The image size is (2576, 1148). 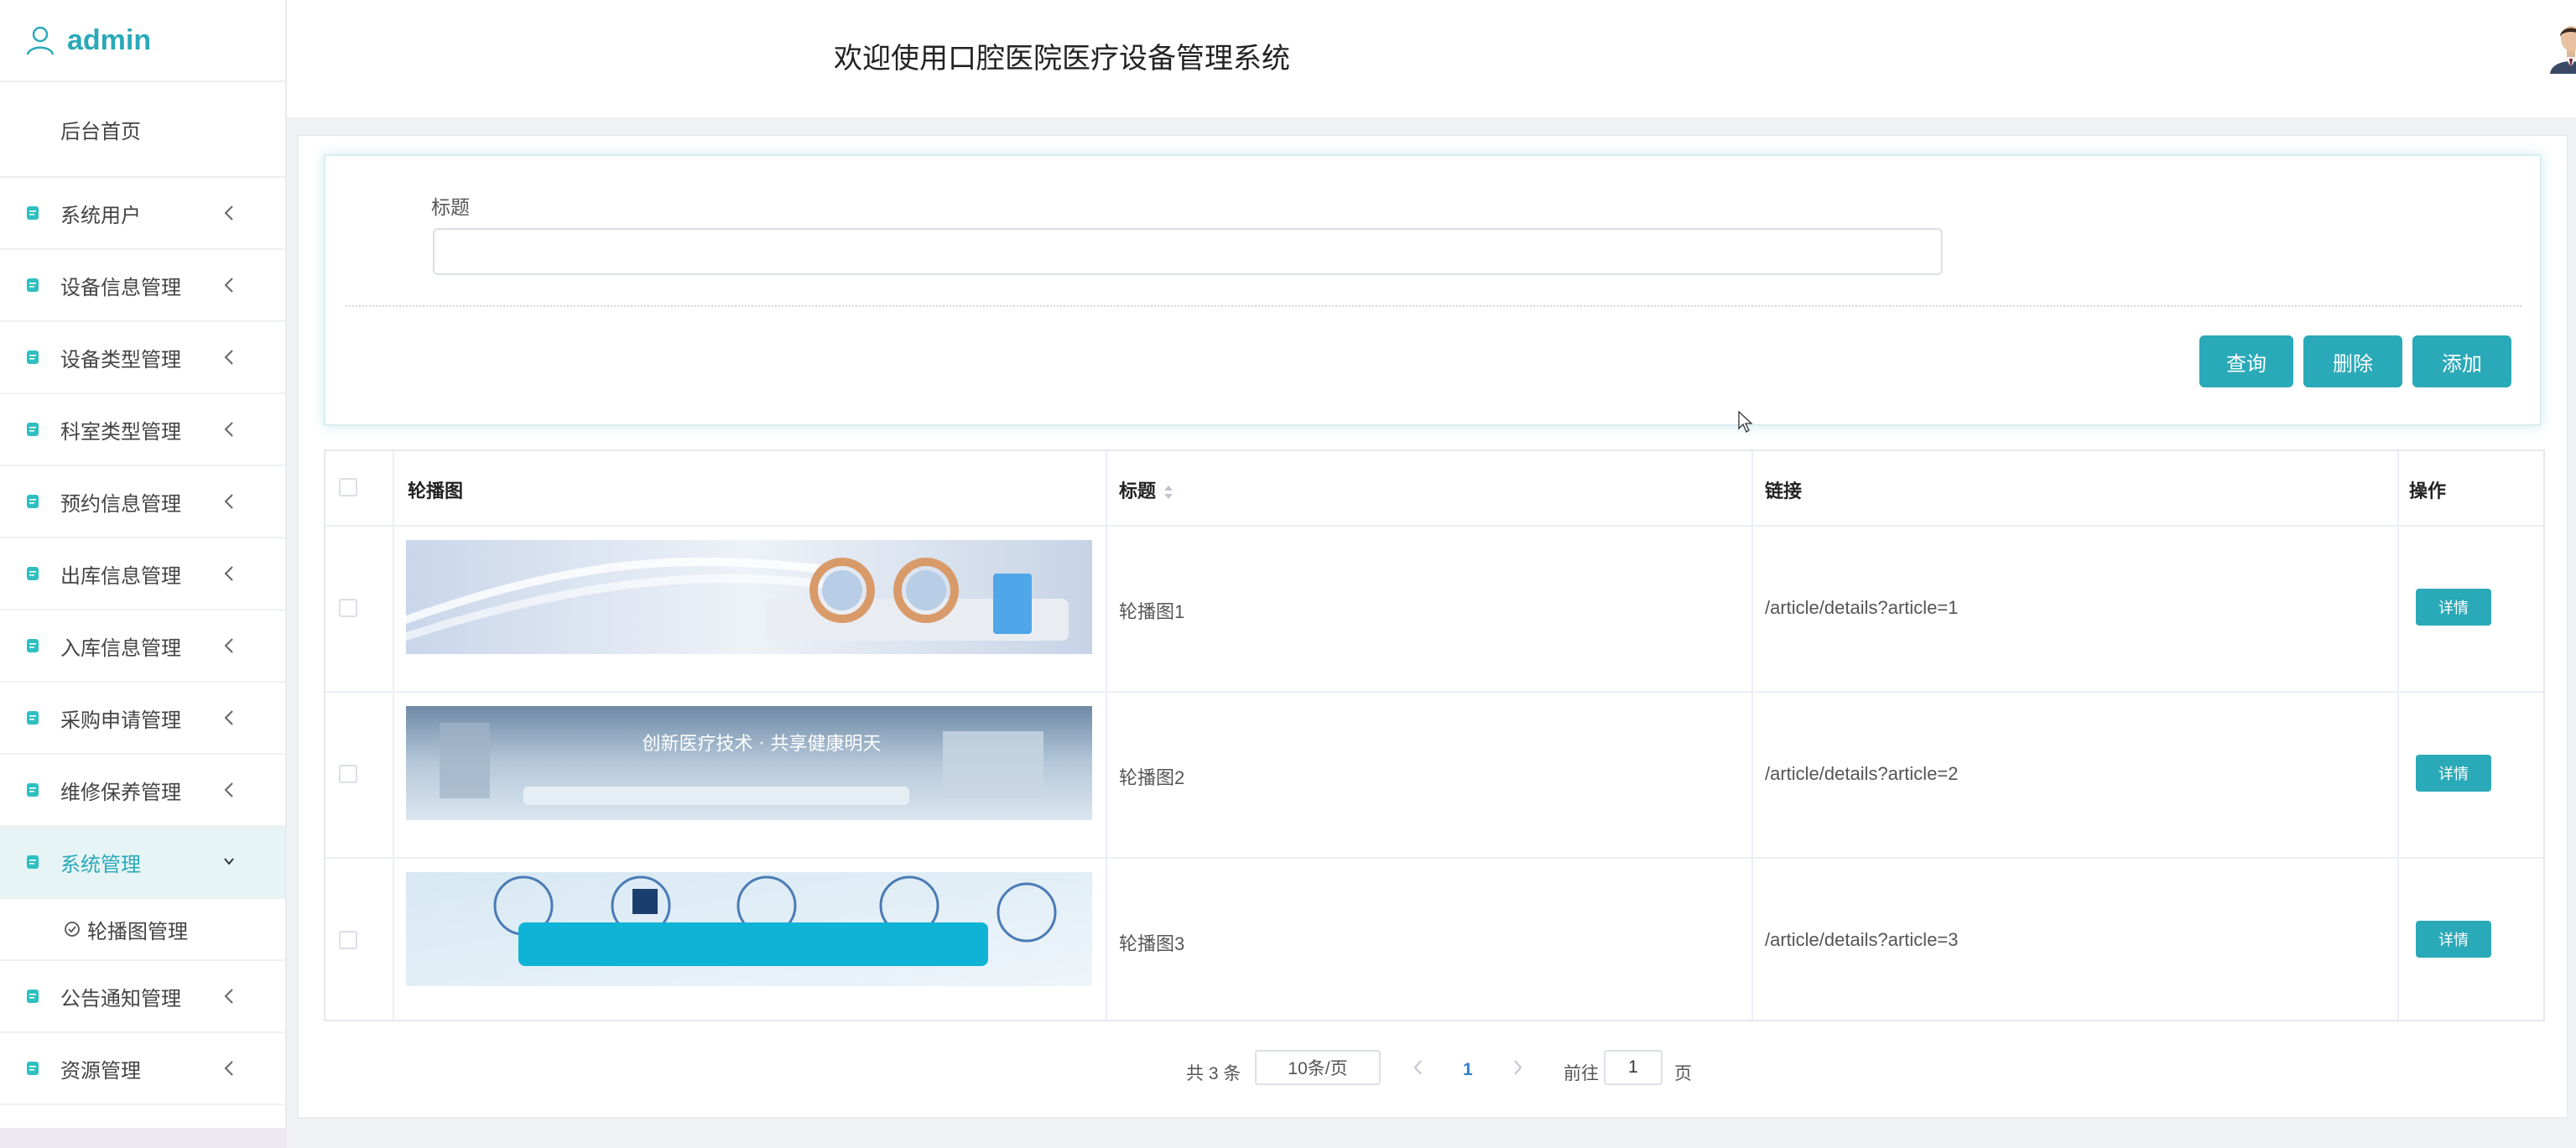 I want to click on sidebar-item-purchase: 采购申请管理, so click(x=142, y=719).